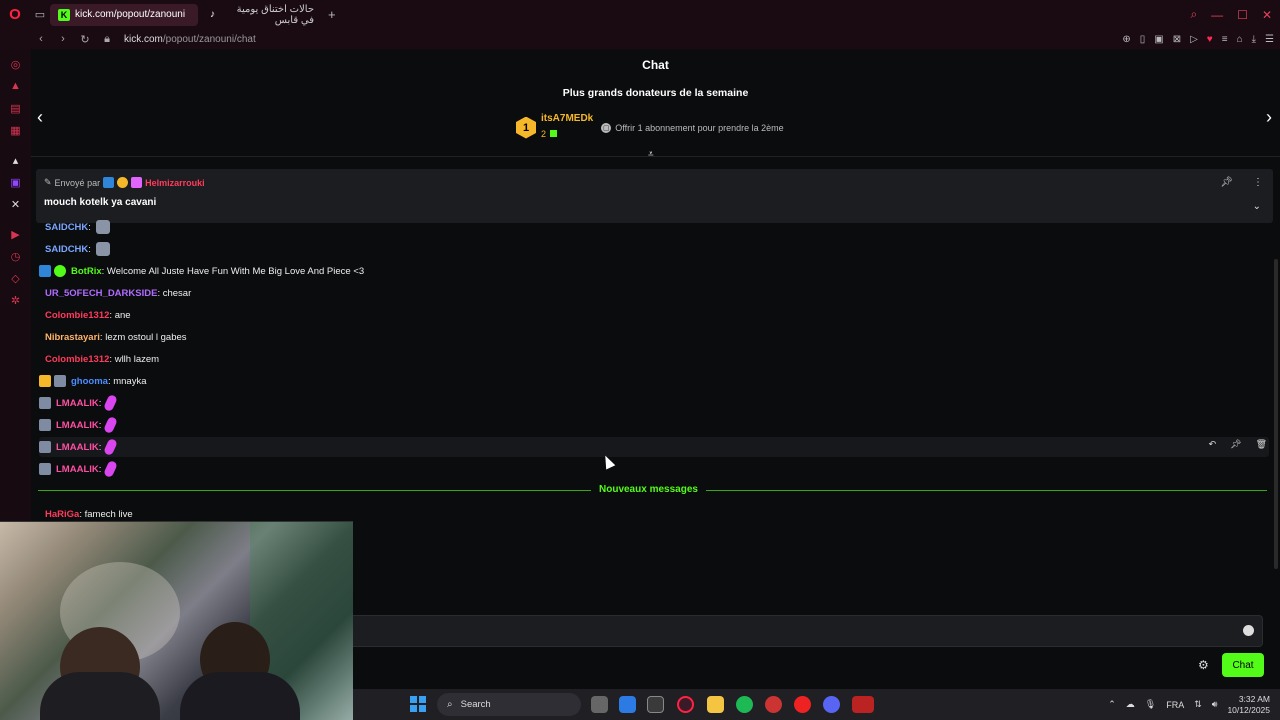 The width and height of the screenshot is (1280, 720). I want to click on chat-settings-icon: ⚙, so click(1203, 665).